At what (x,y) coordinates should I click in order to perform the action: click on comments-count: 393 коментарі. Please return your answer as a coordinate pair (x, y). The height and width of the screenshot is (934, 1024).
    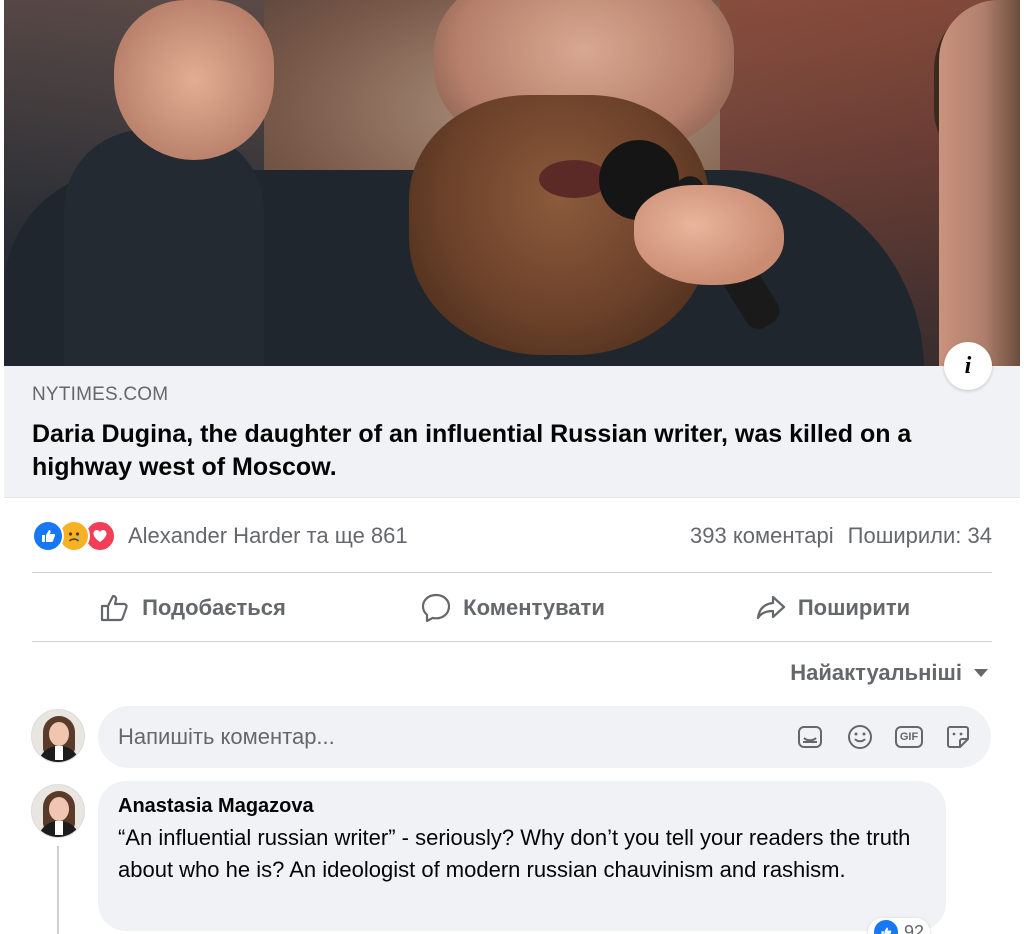
    Looking at the image, I should click on (762, 536).